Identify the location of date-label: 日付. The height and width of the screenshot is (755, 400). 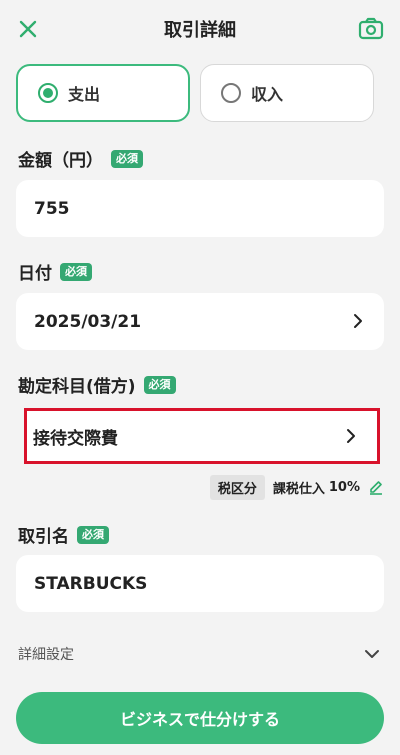
(35, 274).